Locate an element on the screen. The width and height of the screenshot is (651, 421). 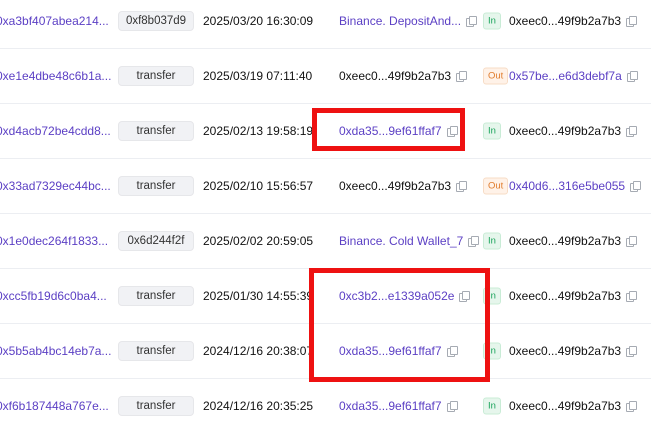
tx-date: 2024/12/16 20:35:25 is located at coordinates (258, 405).